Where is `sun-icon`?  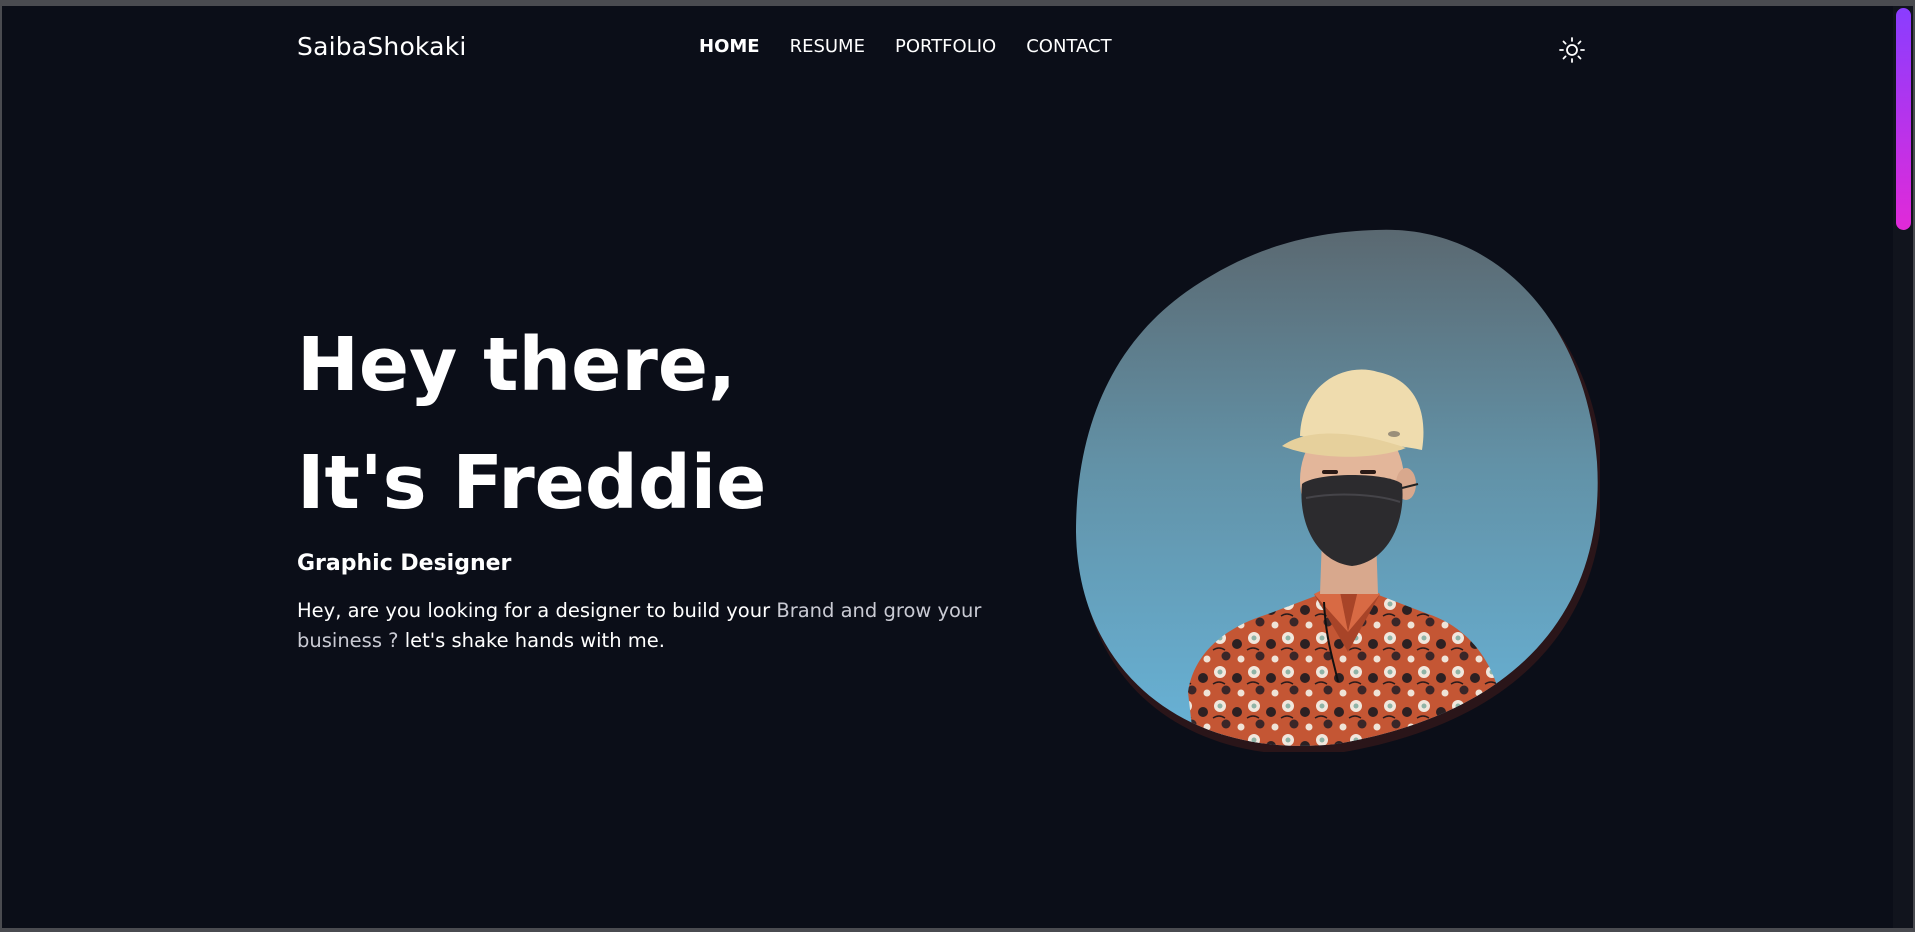 sun-icon is located at coordinates (1572, 50).